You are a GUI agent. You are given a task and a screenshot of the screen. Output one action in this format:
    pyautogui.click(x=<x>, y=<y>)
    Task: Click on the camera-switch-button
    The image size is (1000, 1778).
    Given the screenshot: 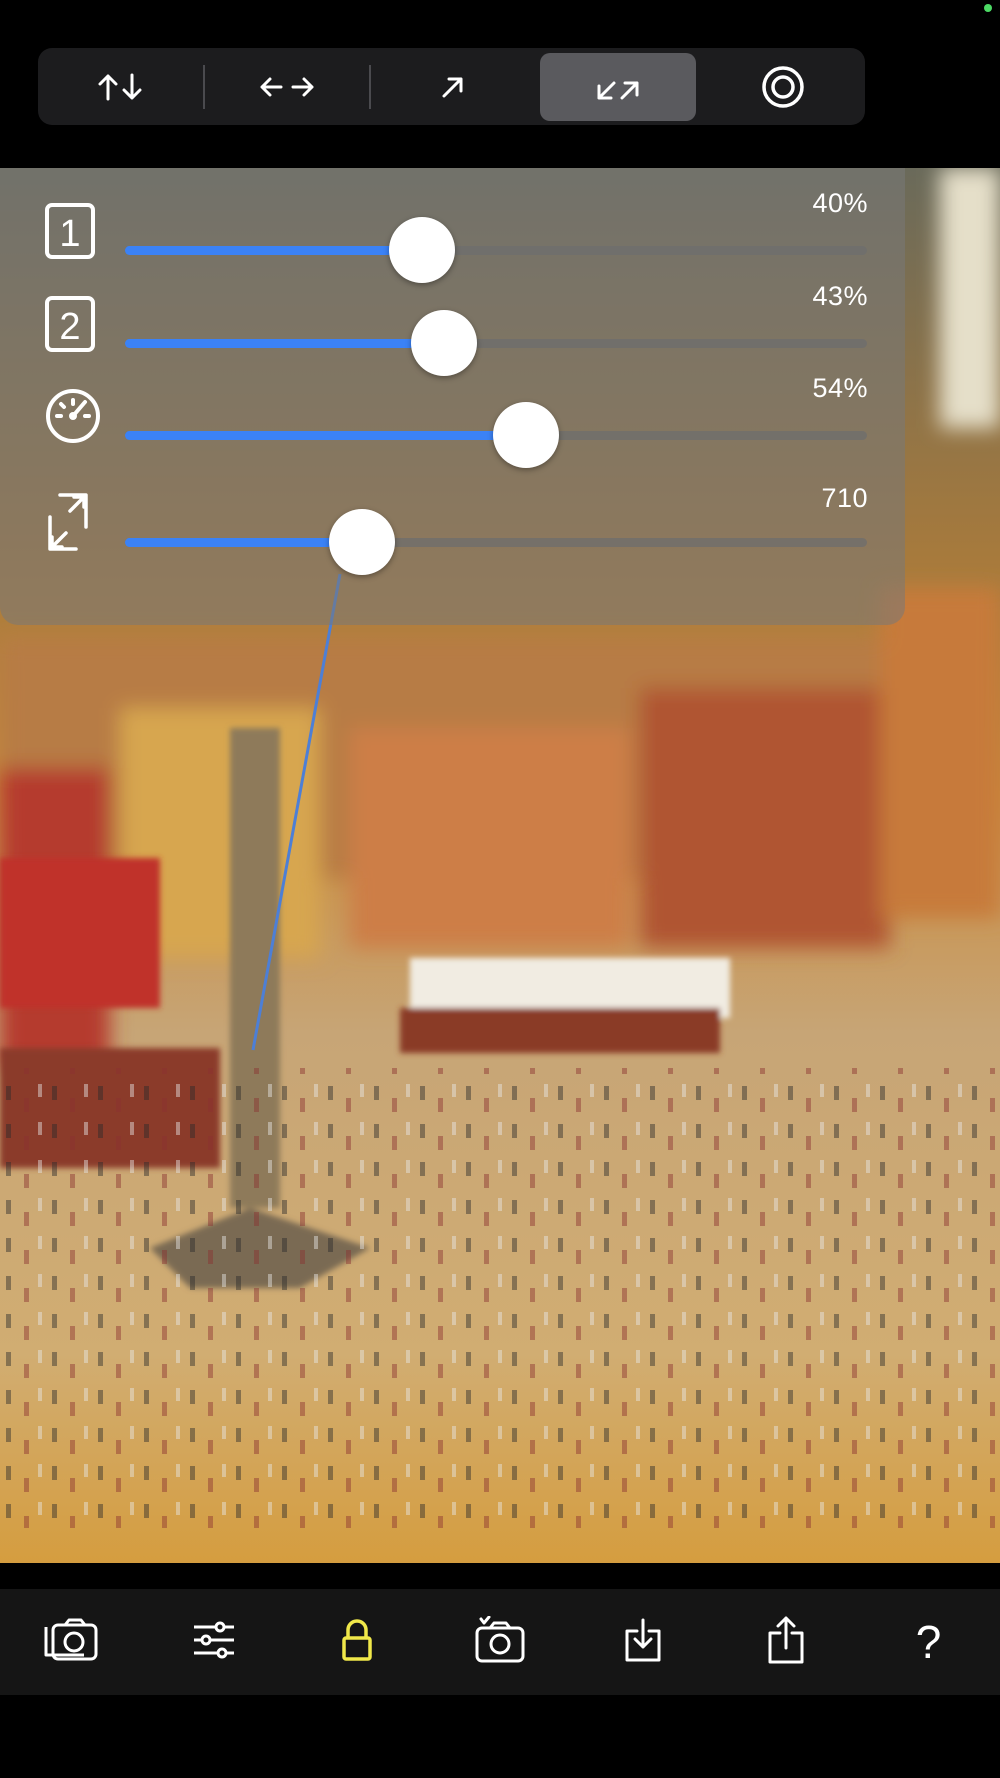 What is the action you would take?
    pyautogui.click(x=71, y=1642)
    